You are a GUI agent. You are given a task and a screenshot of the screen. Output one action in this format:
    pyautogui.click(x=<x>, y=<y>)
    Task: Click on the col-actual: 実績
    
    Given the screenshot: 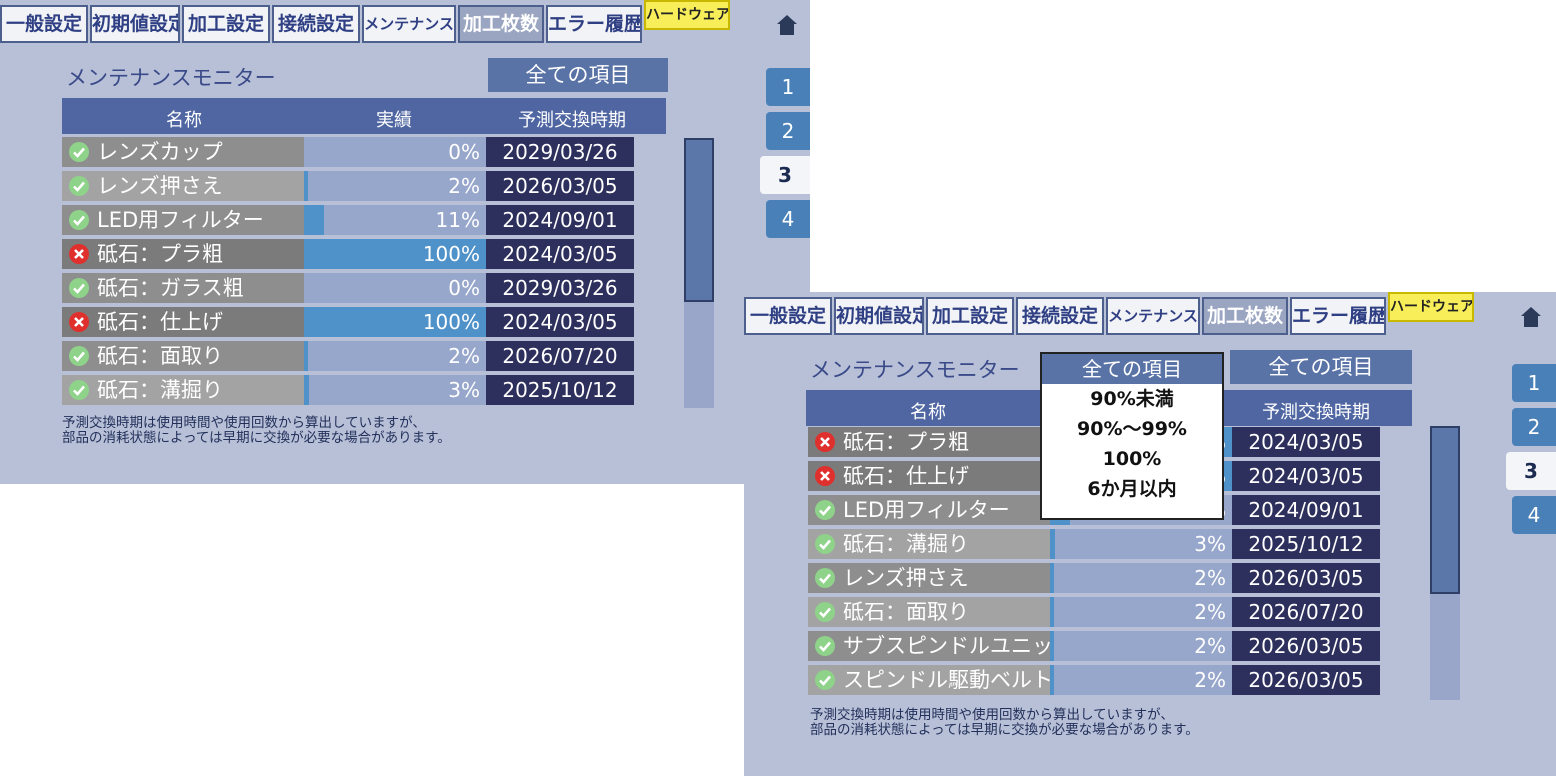 What is the action you would take?
    pyautogui.click(x=394, y=120)
    